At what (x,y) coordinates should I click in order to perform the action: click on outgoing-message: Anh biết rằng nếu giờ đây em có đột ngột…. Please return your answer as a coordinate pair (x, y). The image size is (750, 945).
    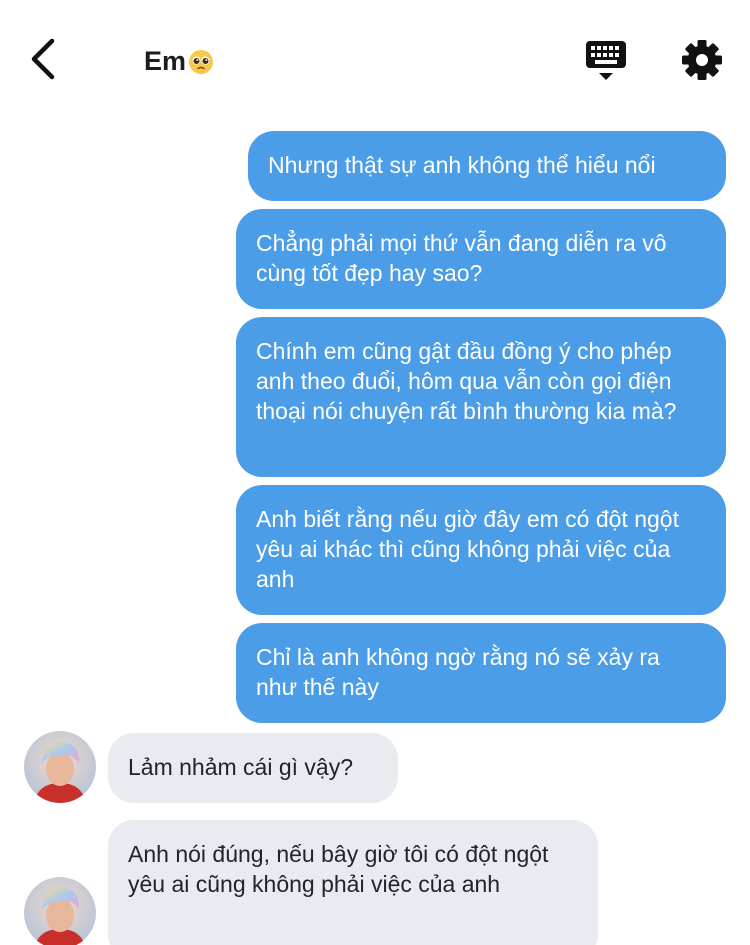
    Looking at the image, I should click on (481, 550).